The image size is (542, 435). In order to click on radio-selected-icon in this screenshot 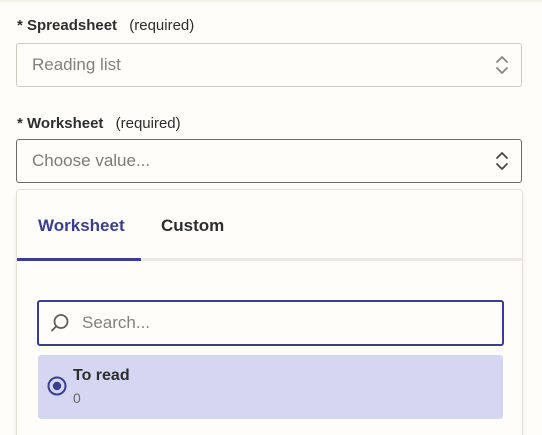, I will do `click(57, 386)`.